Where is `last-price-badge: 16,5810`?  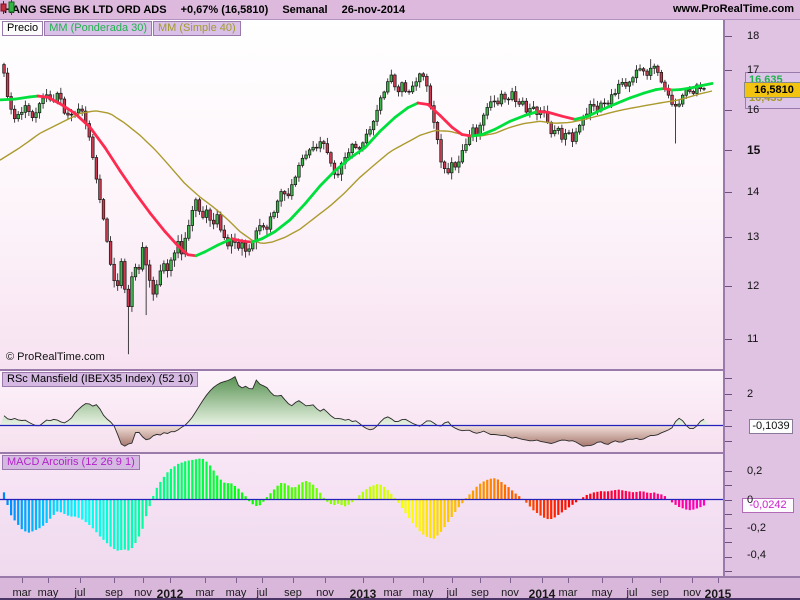
last-price-badge: 16,5810 is located at coordinates (772, 90).